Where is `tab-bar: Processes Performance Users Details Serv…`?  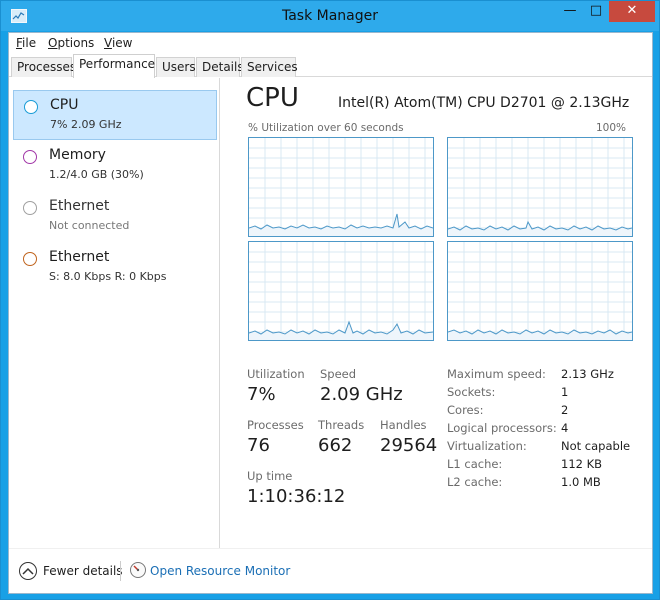
tab-bar: Processes Performance Users Details Serv… is located at coordinates (330, 65).